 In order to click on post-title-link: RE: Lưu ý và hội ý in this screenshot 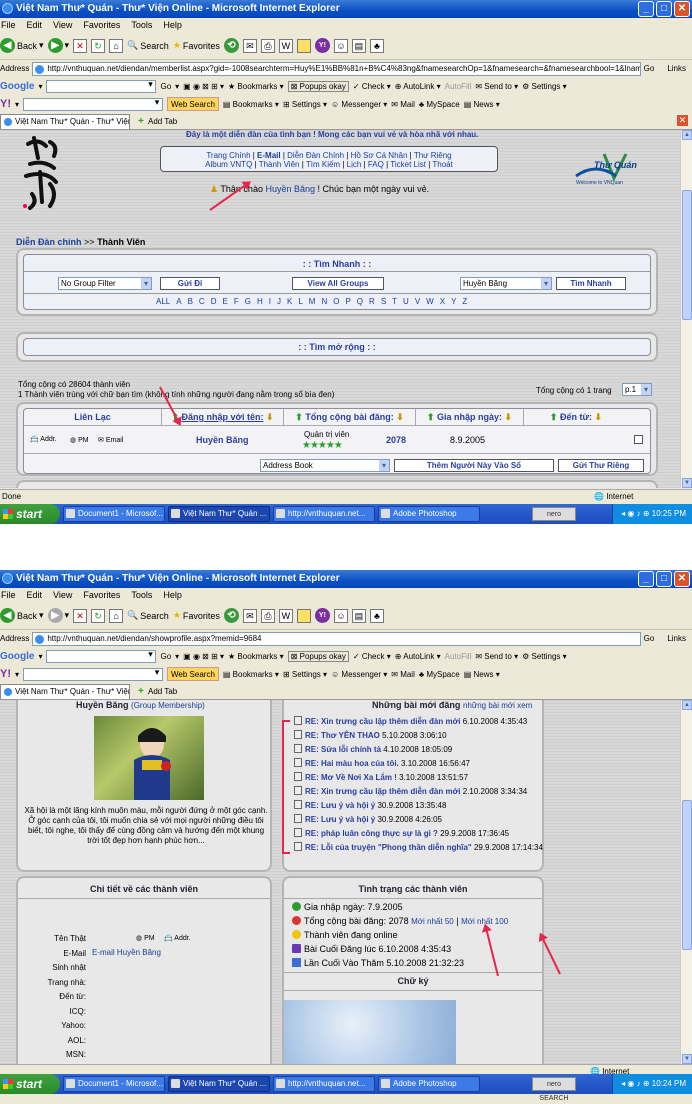, I will do `click(340, 805)`.